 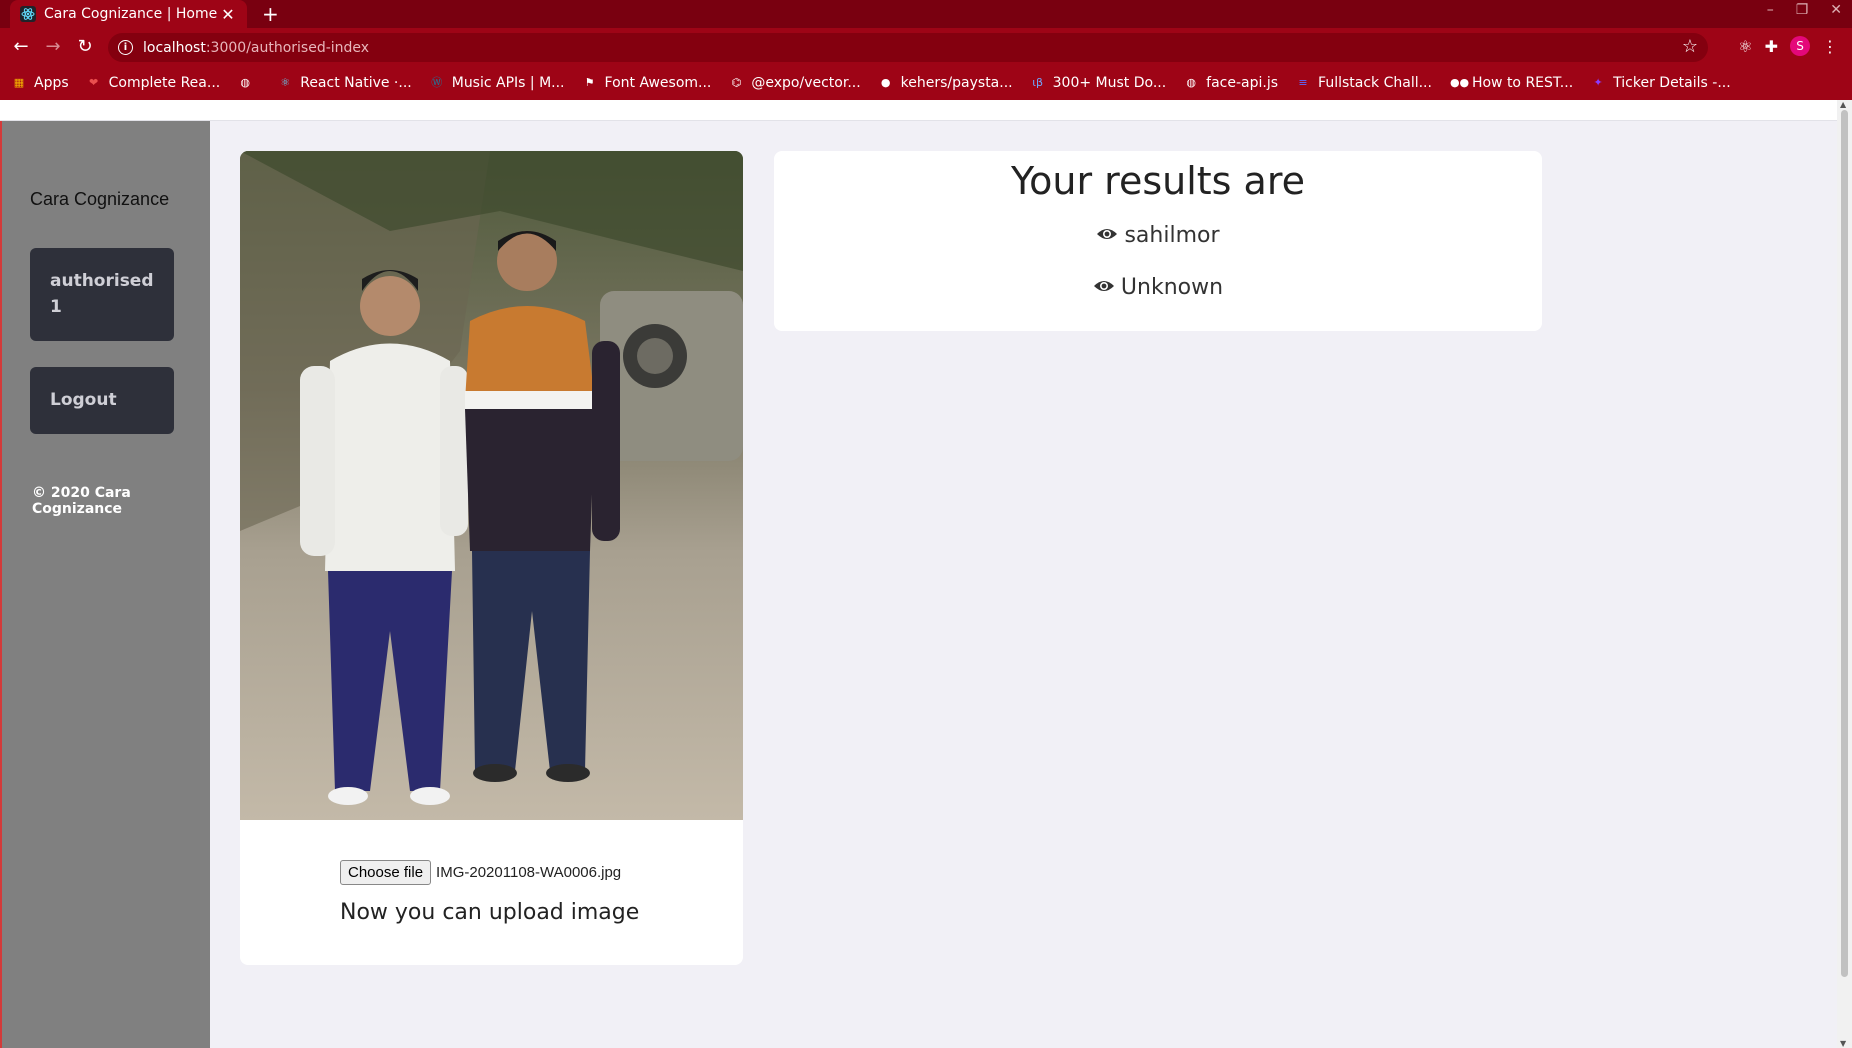 I want to click on address-bar: i localhost:3000/authorised-index ☆, so click(x=908, y=47).